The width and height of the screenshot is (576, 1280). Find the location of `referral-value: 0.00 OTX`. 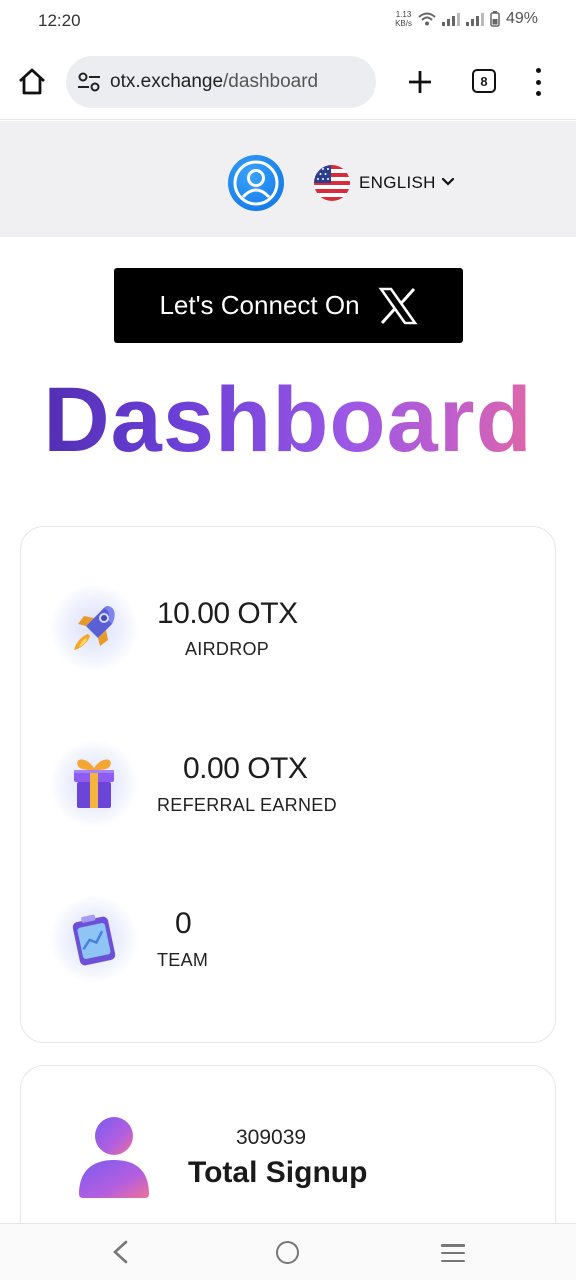

referral-value: 0.00 OTX is located at coordinates (245, 768).